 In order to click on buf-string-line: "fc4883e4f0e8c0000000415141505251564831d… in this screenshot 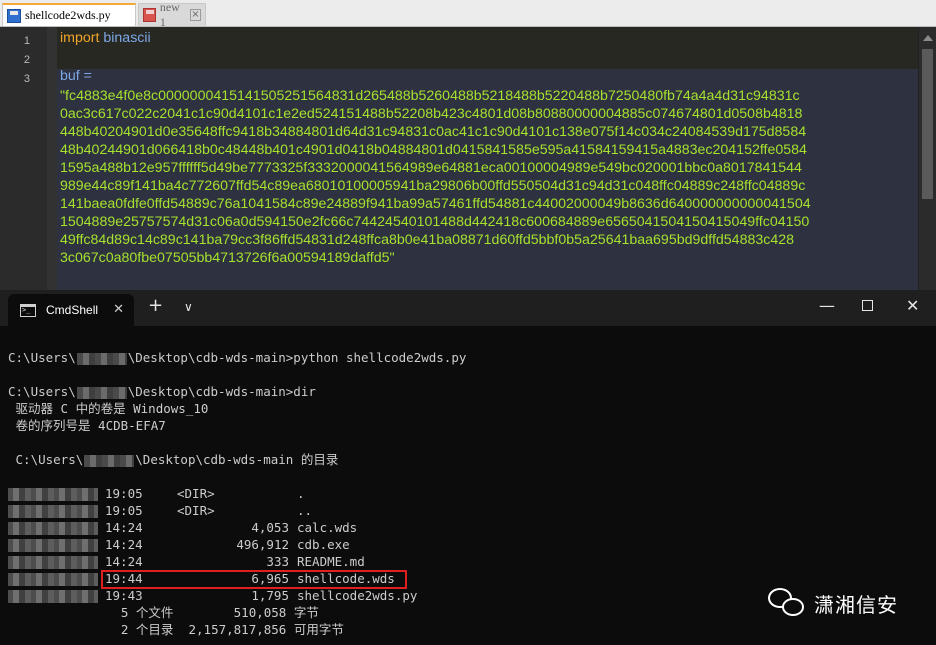, I will do `click(430, 96)`.